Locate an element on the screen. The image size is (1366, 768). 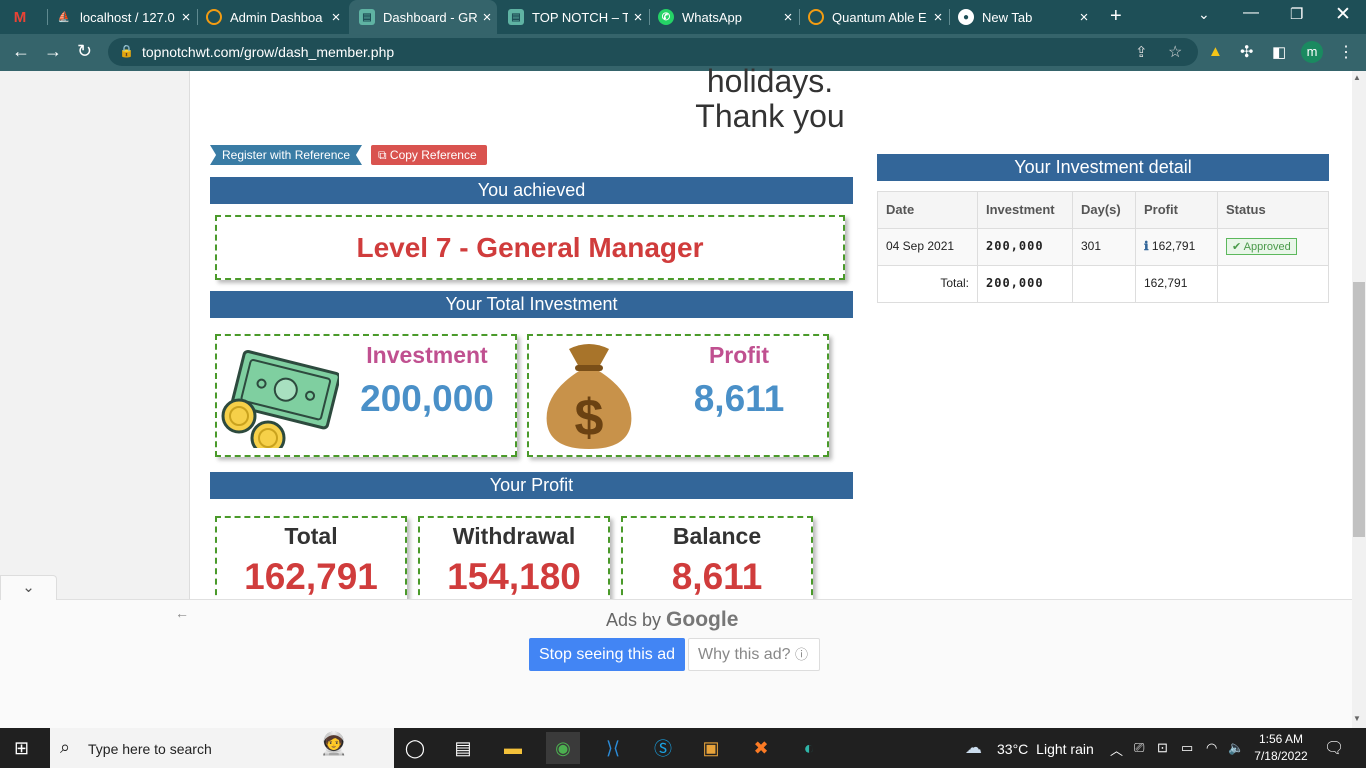
copy-reference-button: ⧉ Copy Reference is located at coordinates (429, 155).